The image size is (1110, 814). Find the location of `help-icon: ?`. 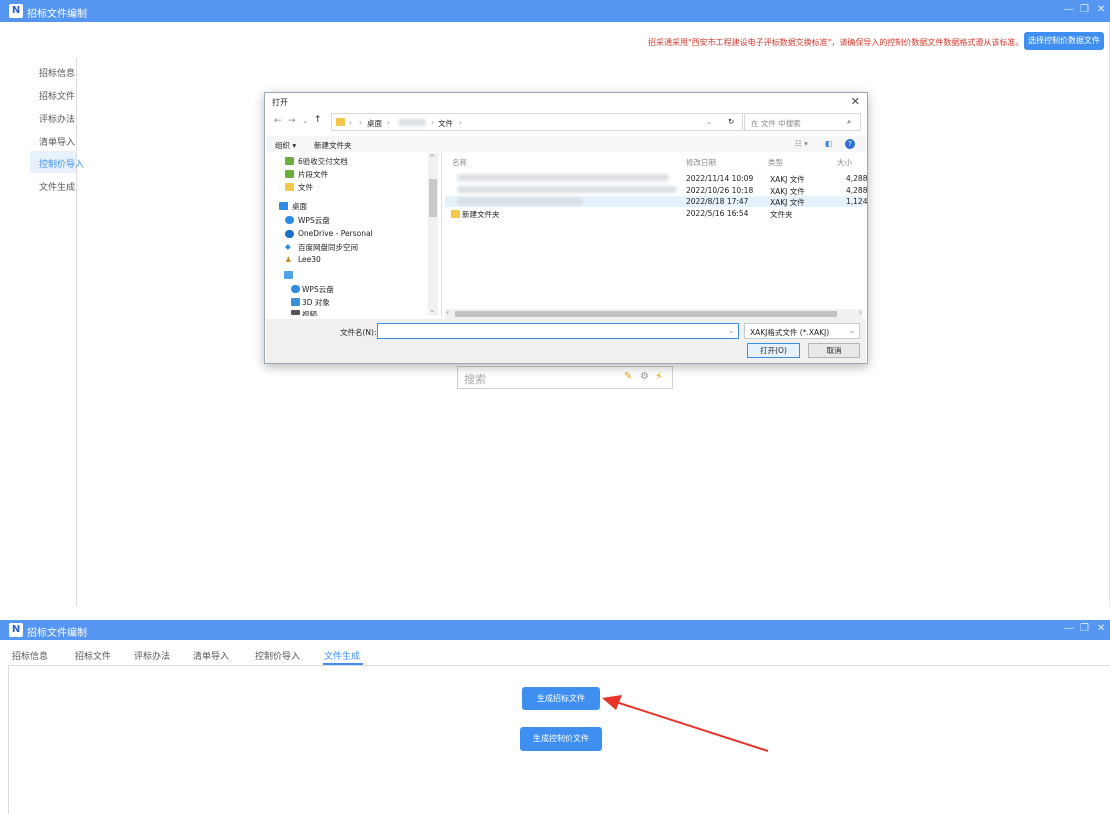

help-icon: ? is located at coordinates (850, 144).